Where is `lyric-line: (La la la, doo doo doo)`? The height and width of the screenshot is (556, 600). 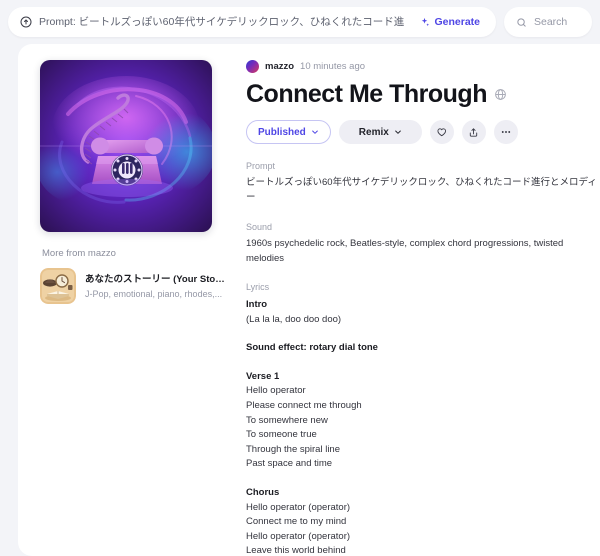
lyric-line: (La la la, doo doo doo) is located at coordinates (294, 319).